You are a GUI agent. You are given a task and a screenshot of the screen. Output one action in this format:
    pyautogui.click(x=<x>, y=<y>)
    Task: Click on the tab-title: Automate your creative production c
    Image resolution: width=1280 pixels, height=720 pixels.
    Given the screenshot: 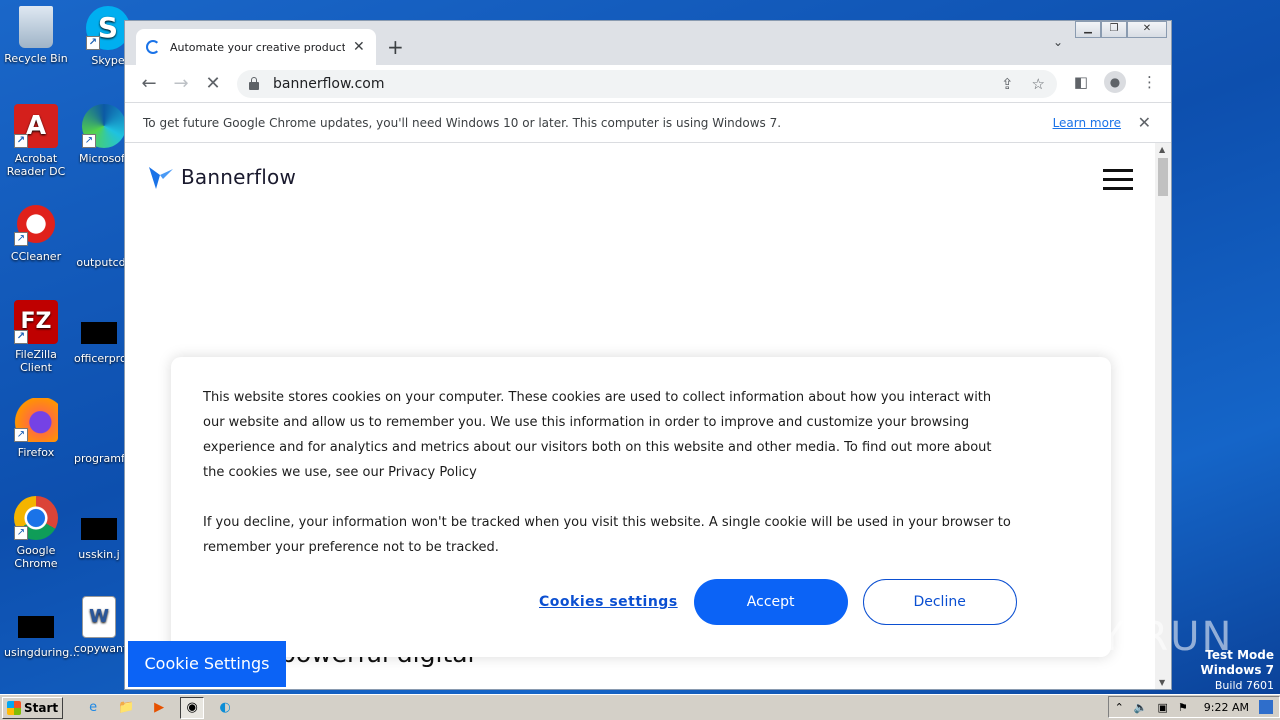 What is the action you would take?
    pyautogui.click(x=257, y=47)
    